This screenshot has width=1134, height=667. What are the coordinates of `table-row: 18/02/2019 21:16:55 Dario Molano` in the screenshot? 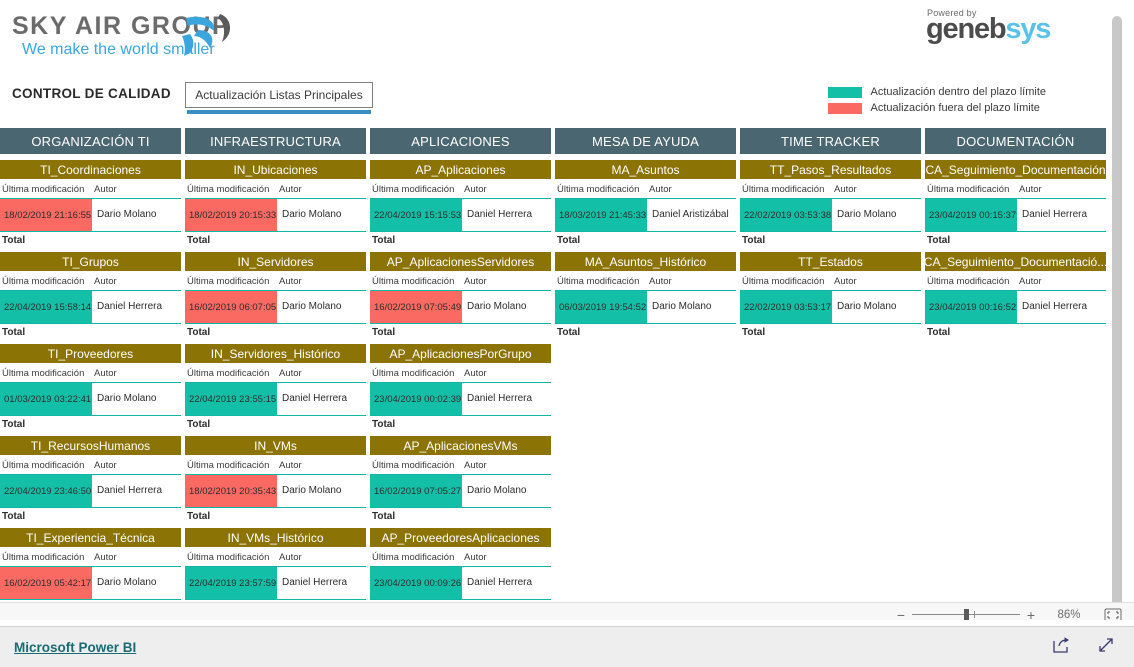 It's located at (90, 215).